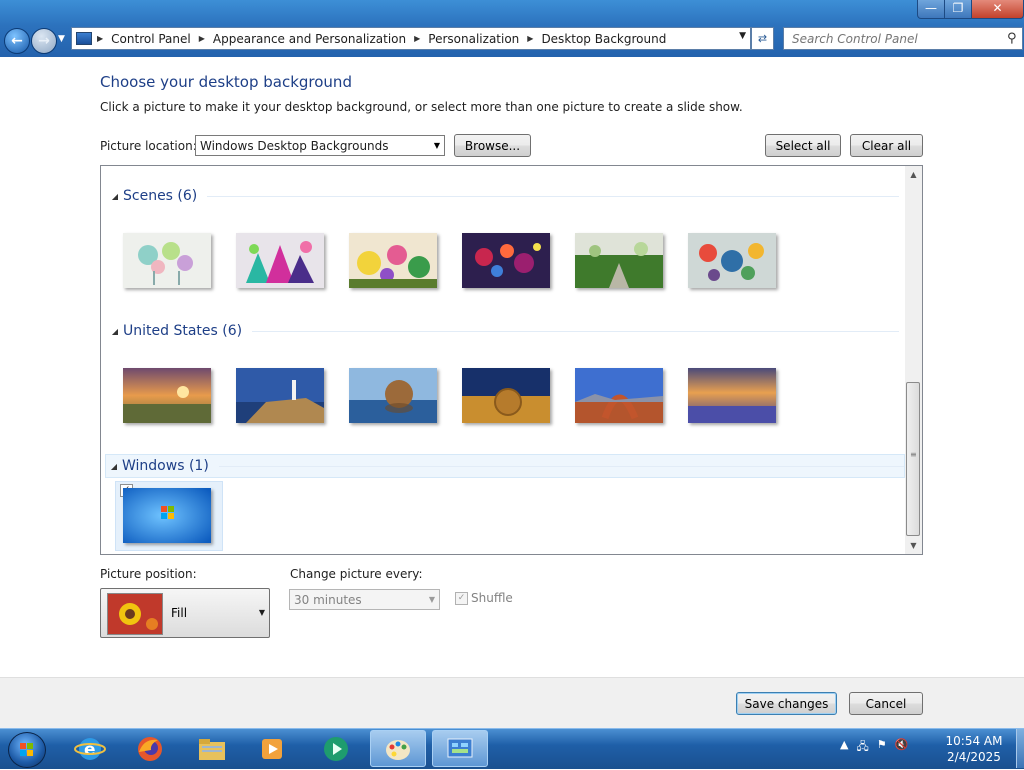 The height and width of the screenshot is (770, 1024). What do you see at coordinates (356, 574) in the screenshot?
I see `change-picture-label: Change picture every:` at bounding box center [356, 574].